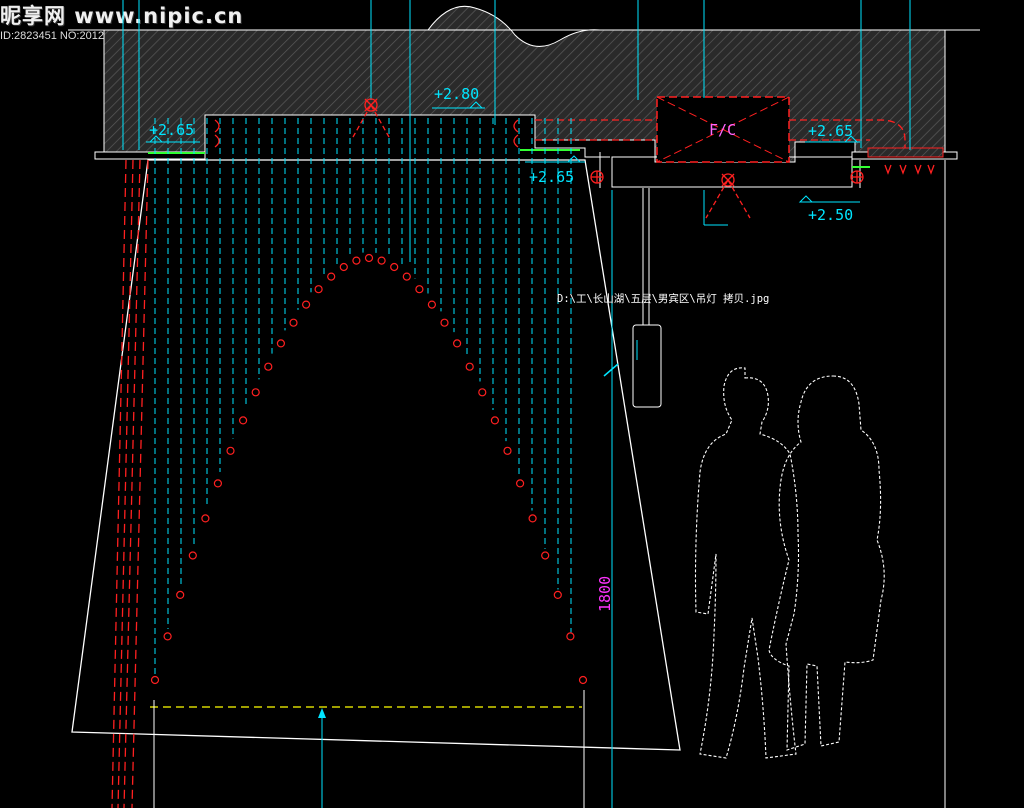  Describe the element at coordinates (722, 130) in the screenshot. I see `fan-coil-label: F/C` at that location.